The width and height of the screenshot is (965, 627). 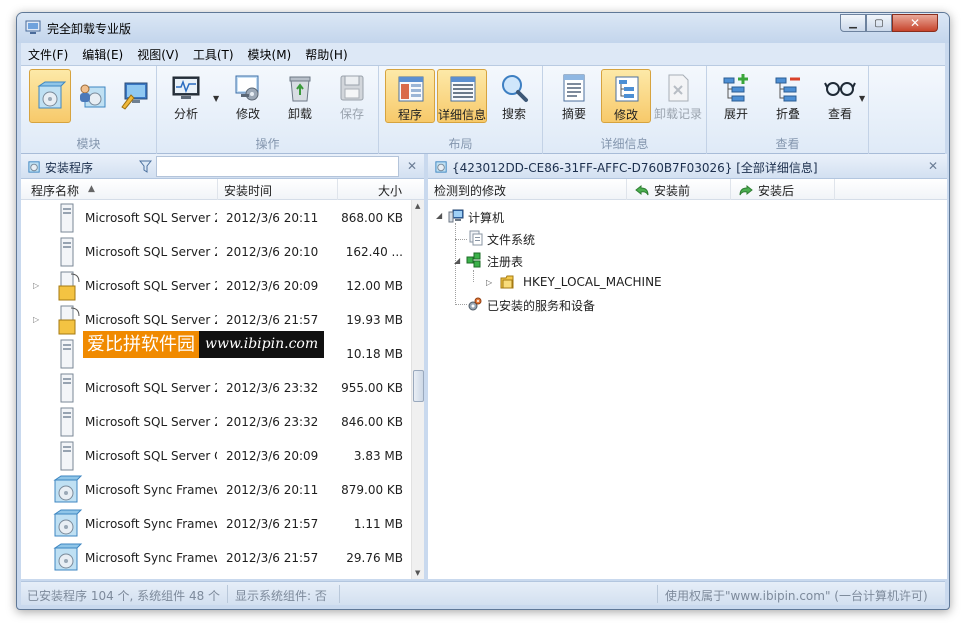 What do you see at coordinates (216, 98) in the screenshot?
I see `analyze-dropdown-icon: ▼` at bounding box center [216, 98].